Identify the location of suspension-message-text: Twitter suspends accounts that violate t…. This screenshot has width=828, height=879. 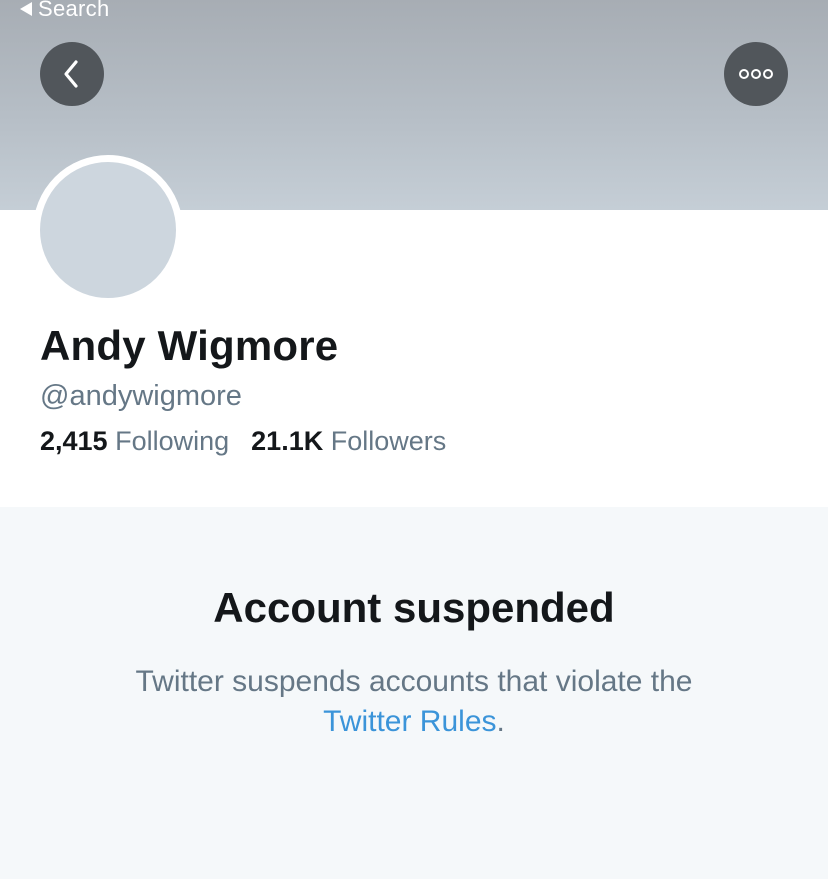
(414, 681).